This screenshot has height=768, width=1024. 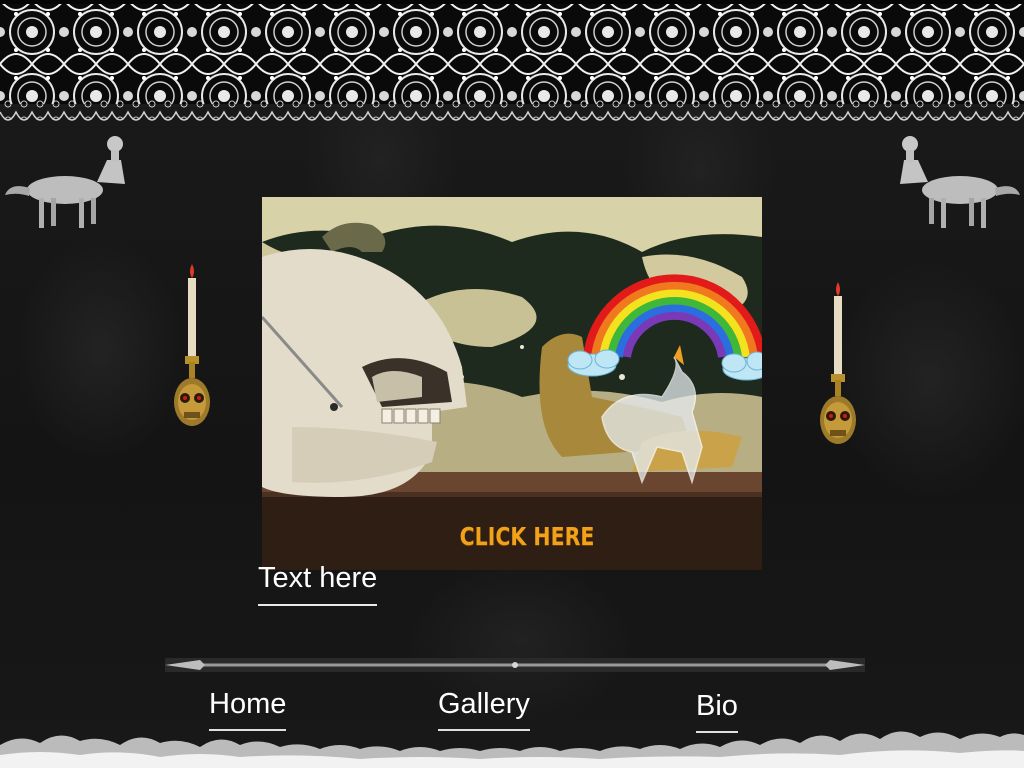 I want to click on text-here-label: Text here, so click(x=318, y=584).